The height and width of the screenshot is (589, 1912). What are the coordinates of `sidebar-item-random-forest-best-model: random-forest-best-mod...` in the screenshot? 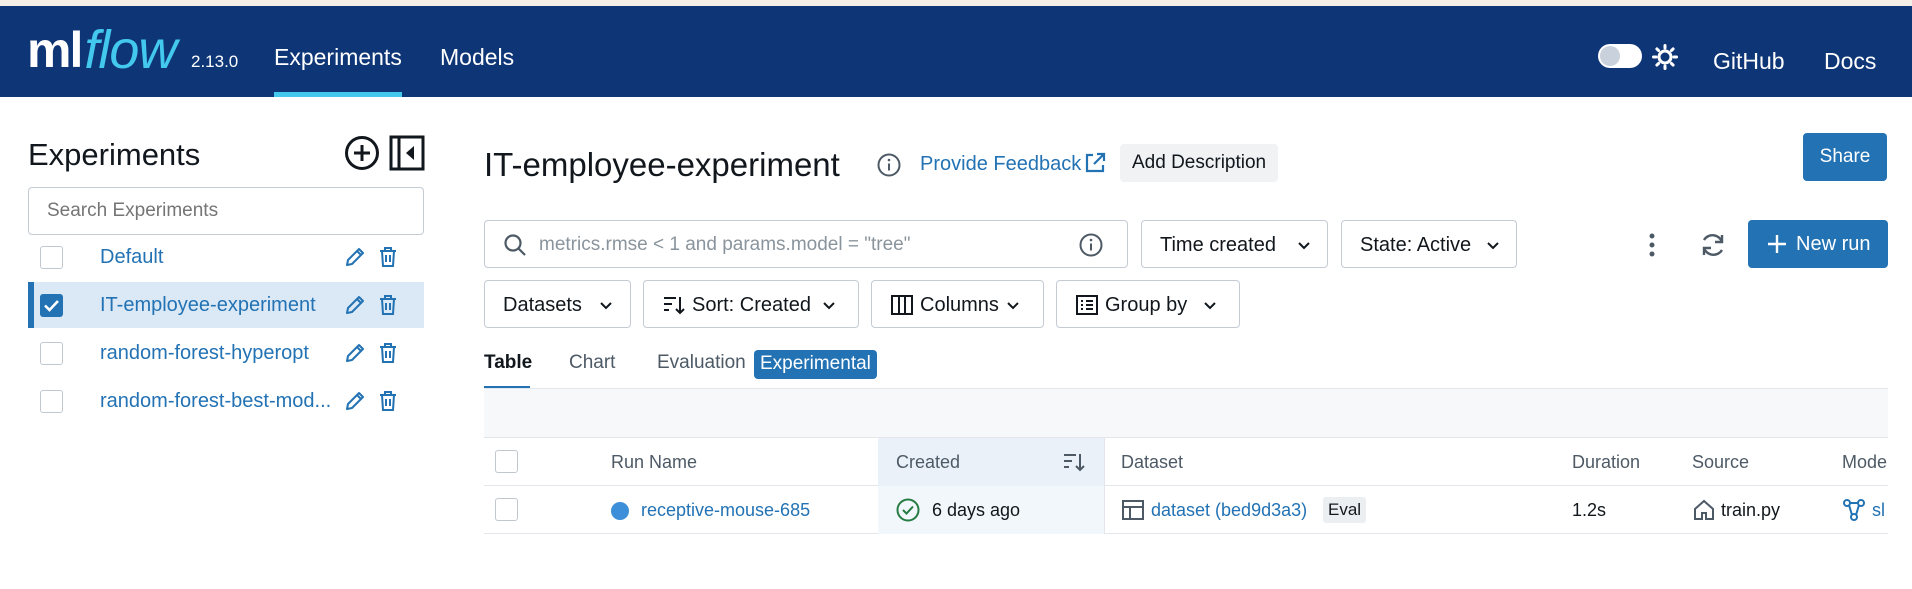 It's located at (226, 401).